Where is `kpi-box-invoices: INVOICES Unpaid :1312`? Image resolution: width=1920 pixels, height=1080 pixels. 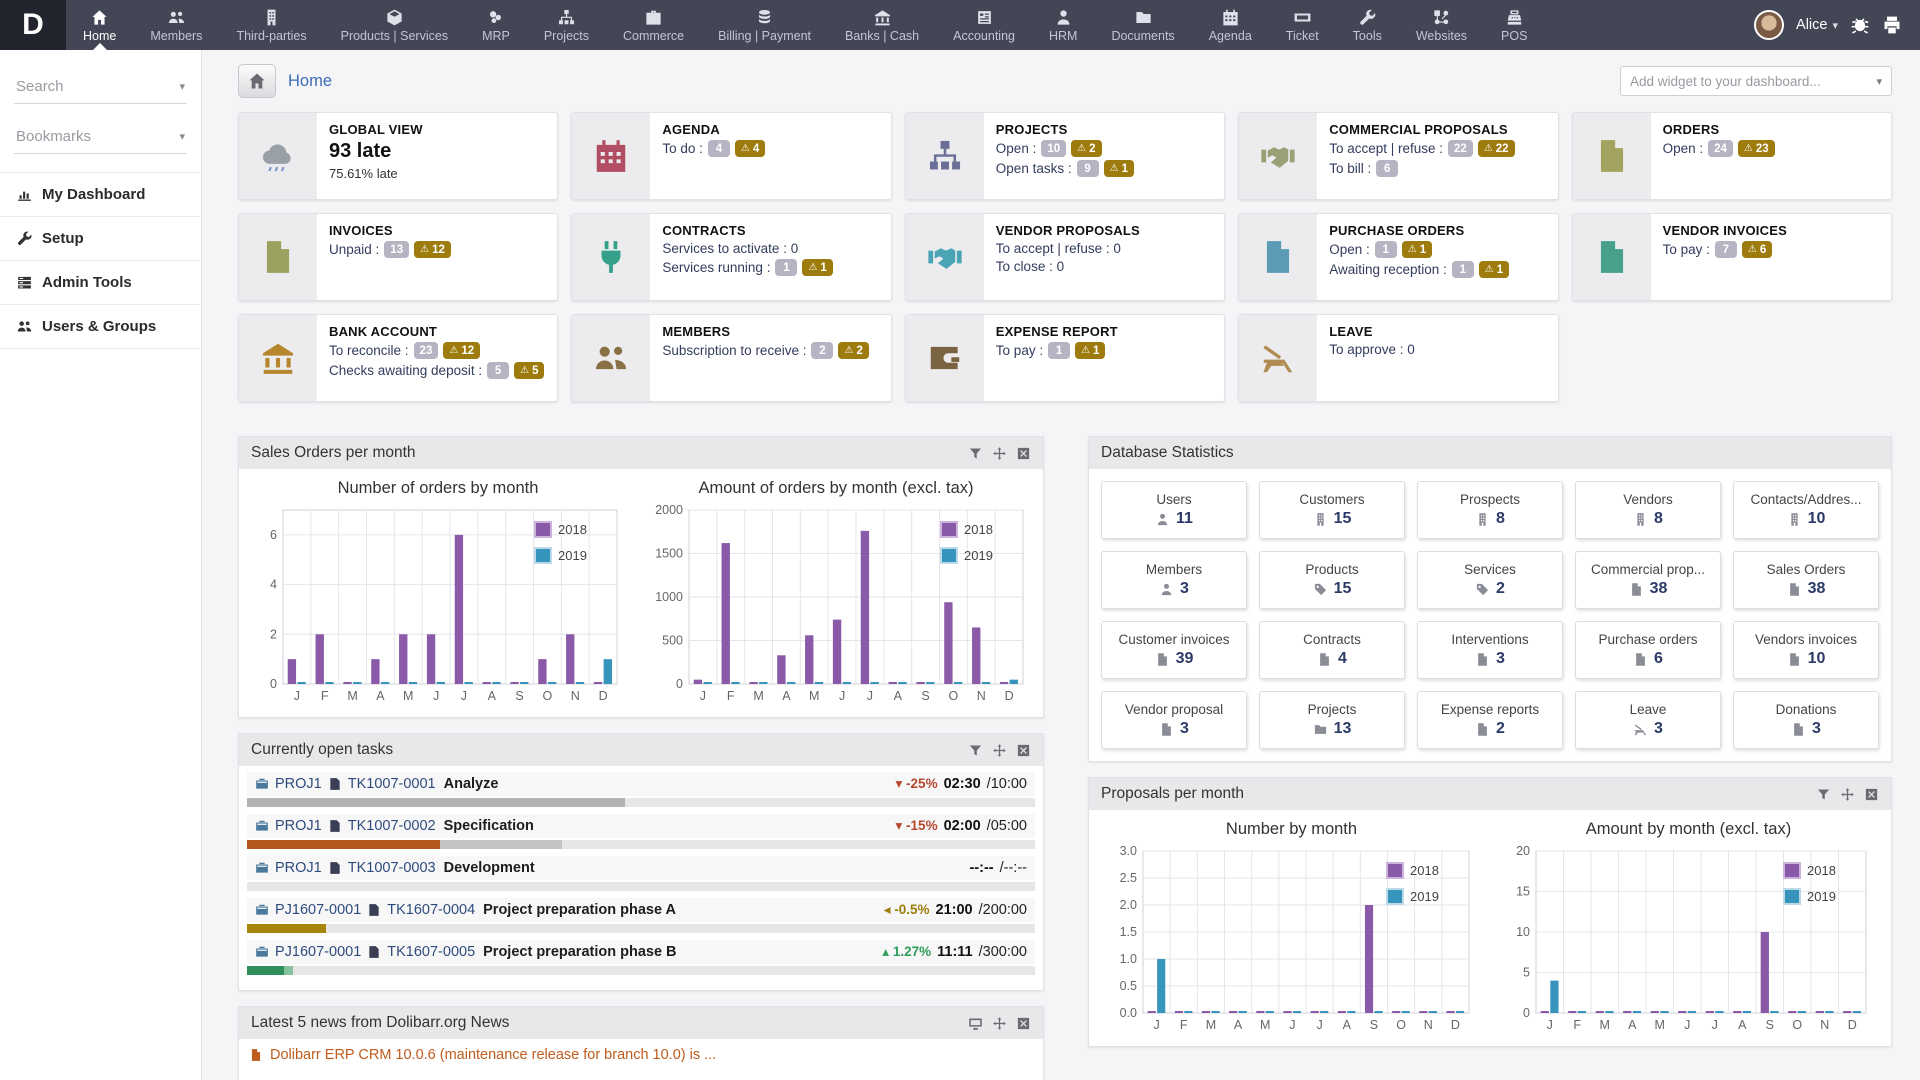 kpi-box-invoices: INVOICES Unpaid :1312 is located at coordinates (398, 257).